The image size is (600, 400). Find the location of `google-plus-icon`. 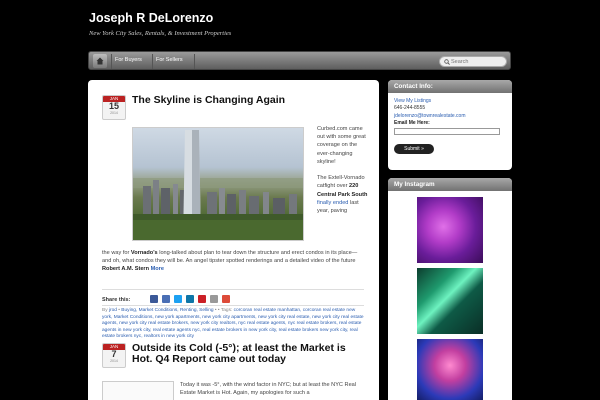

google-plus-icon is located at coordinates (226, 299).